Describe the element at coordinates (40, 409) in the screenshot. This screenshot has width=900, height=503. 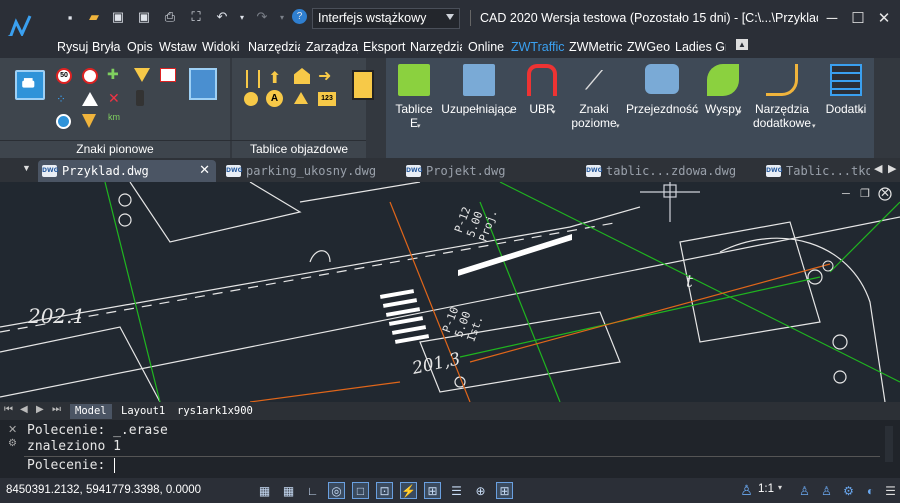
I see `next-layout-icon: ▶` at that location.